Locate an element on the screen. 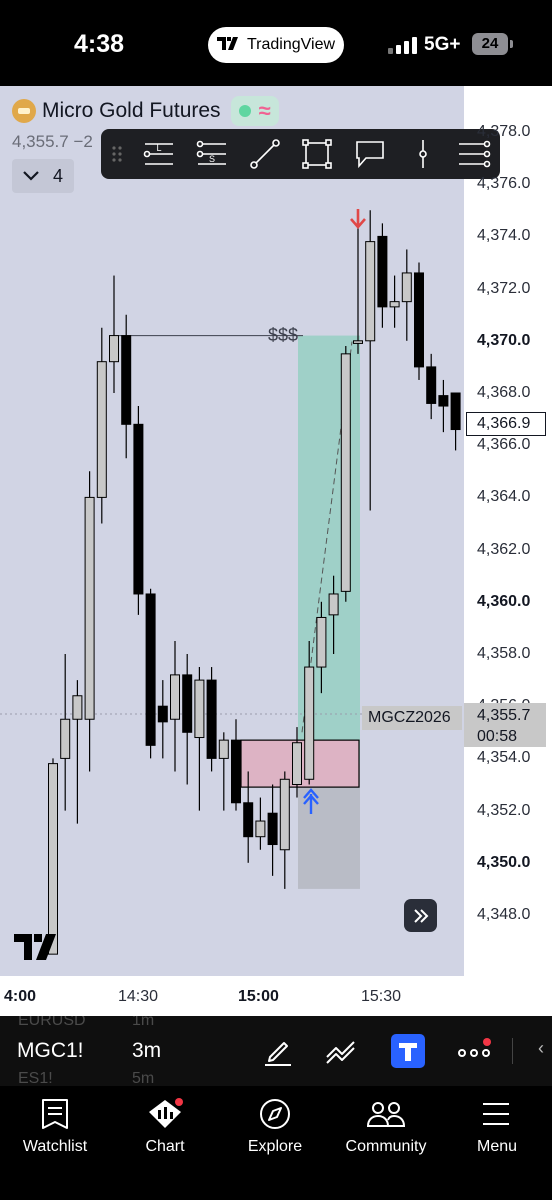 The height and width of the screenshot is (1200, 552). price-tick-label: 4,372.0 is located at coordinates (504, 288).